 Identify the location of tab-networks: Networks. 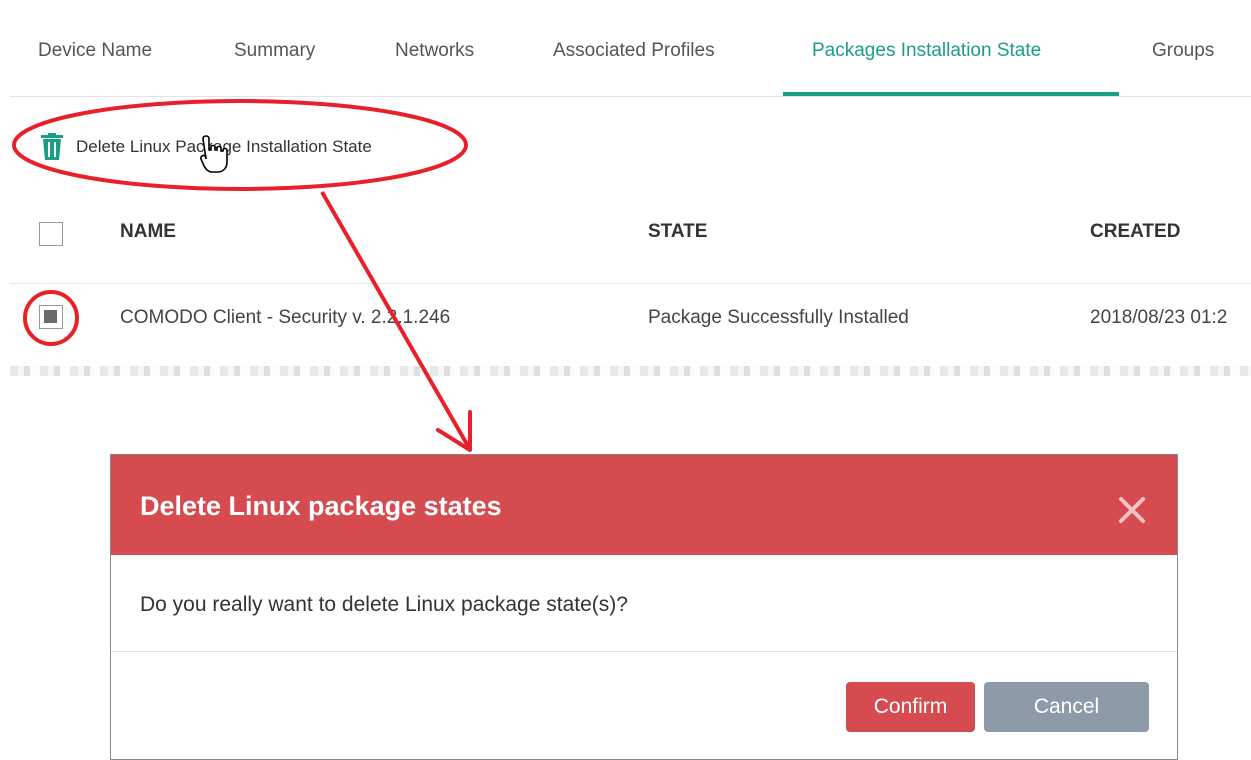
(434, 51).